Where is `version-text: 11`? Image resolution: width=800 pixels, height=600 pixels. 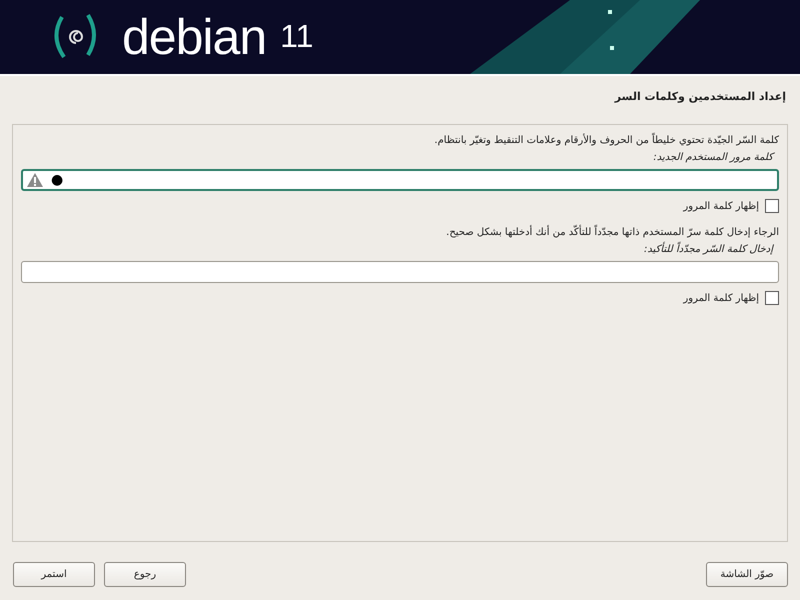
version-text: 11 is located at coordinates (297, 36).